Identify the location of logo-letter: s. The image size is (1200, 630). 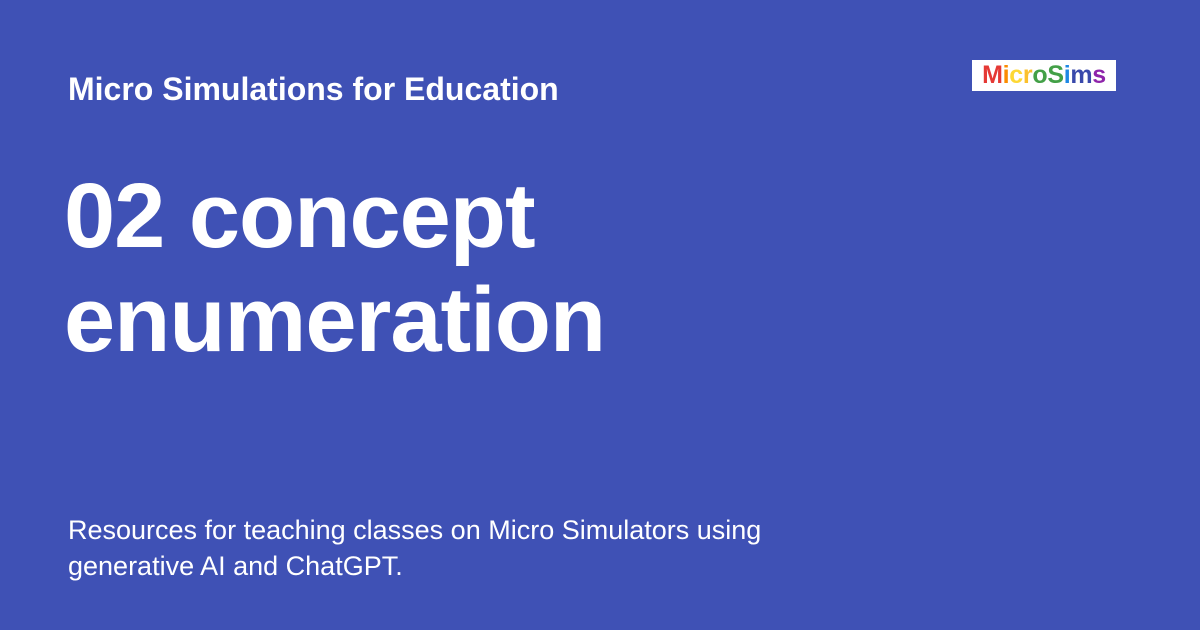
(1099, 75).